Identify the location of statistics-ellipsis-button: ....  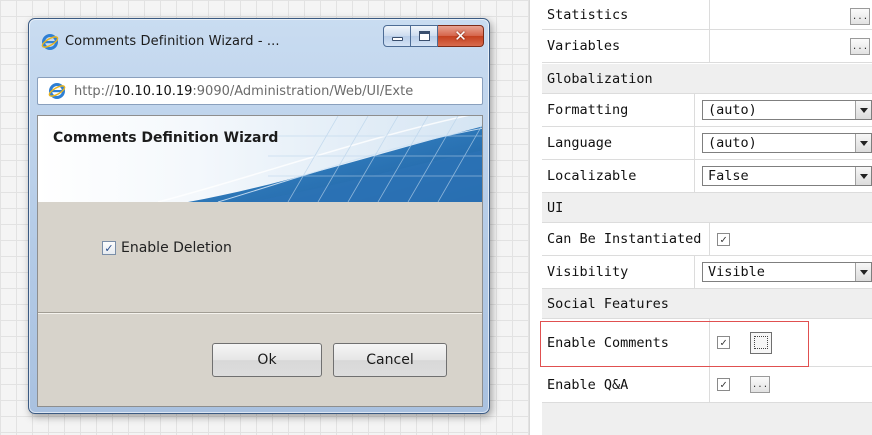
(860, 16).